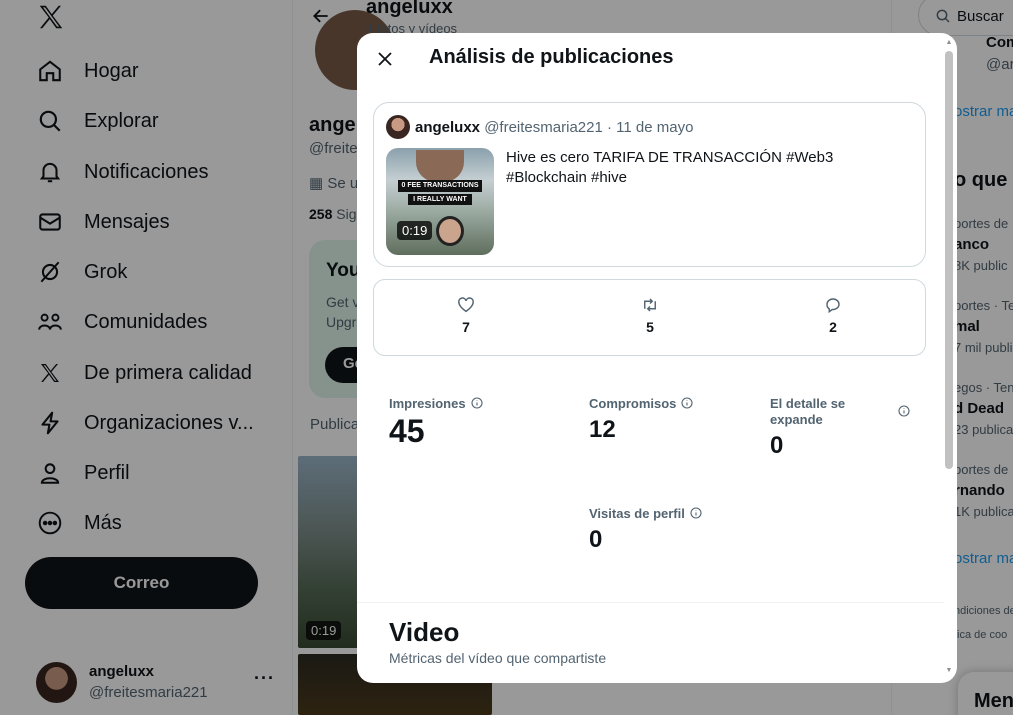  Describe the element at coordinates (466, 327) in the screenshot. I see `likes-count: 7` at that location.